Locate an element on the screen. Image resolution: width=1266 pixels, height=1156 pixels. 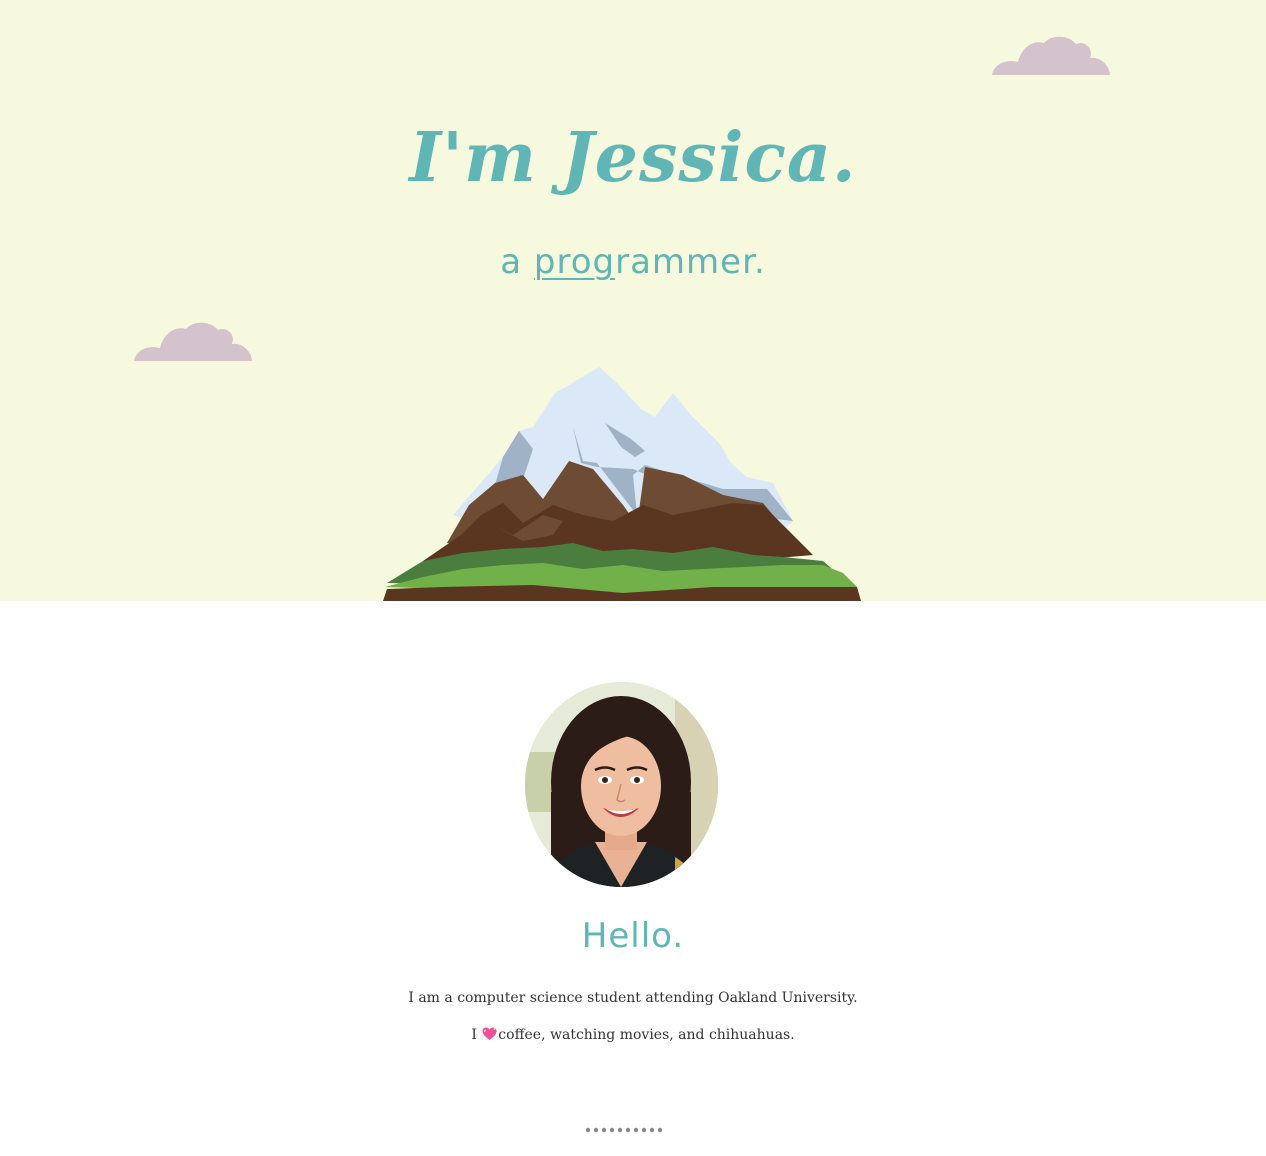
subtitle-prefix: a is located at coordinates (517, 262).